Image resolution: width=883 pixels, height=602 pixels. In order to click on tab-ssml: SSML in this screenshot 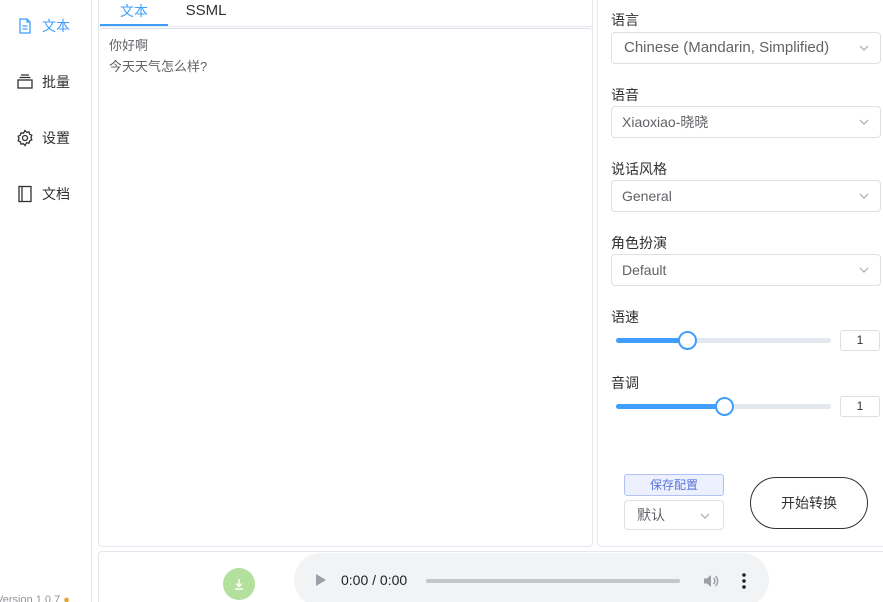, I will do `click(206, 13)`.